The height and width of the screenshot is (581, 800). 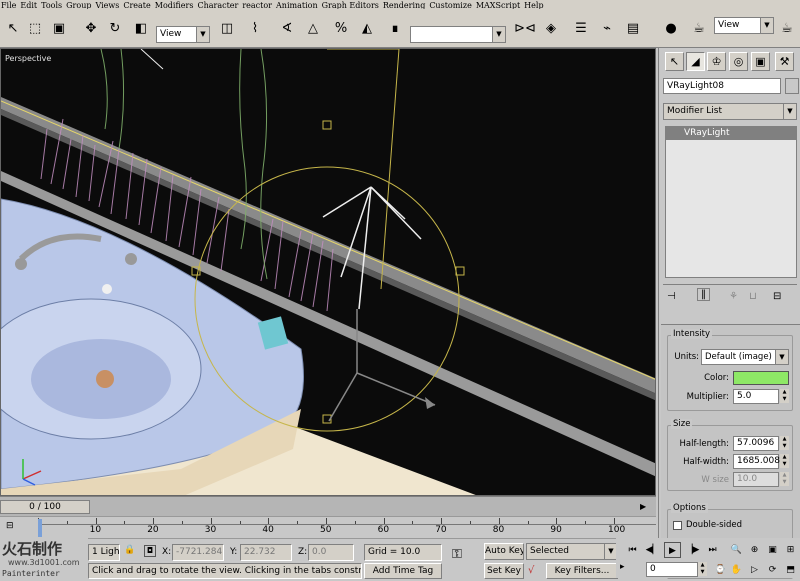 I want to click on curve-editor-icon: ⌁, so click(x=607, y=28).